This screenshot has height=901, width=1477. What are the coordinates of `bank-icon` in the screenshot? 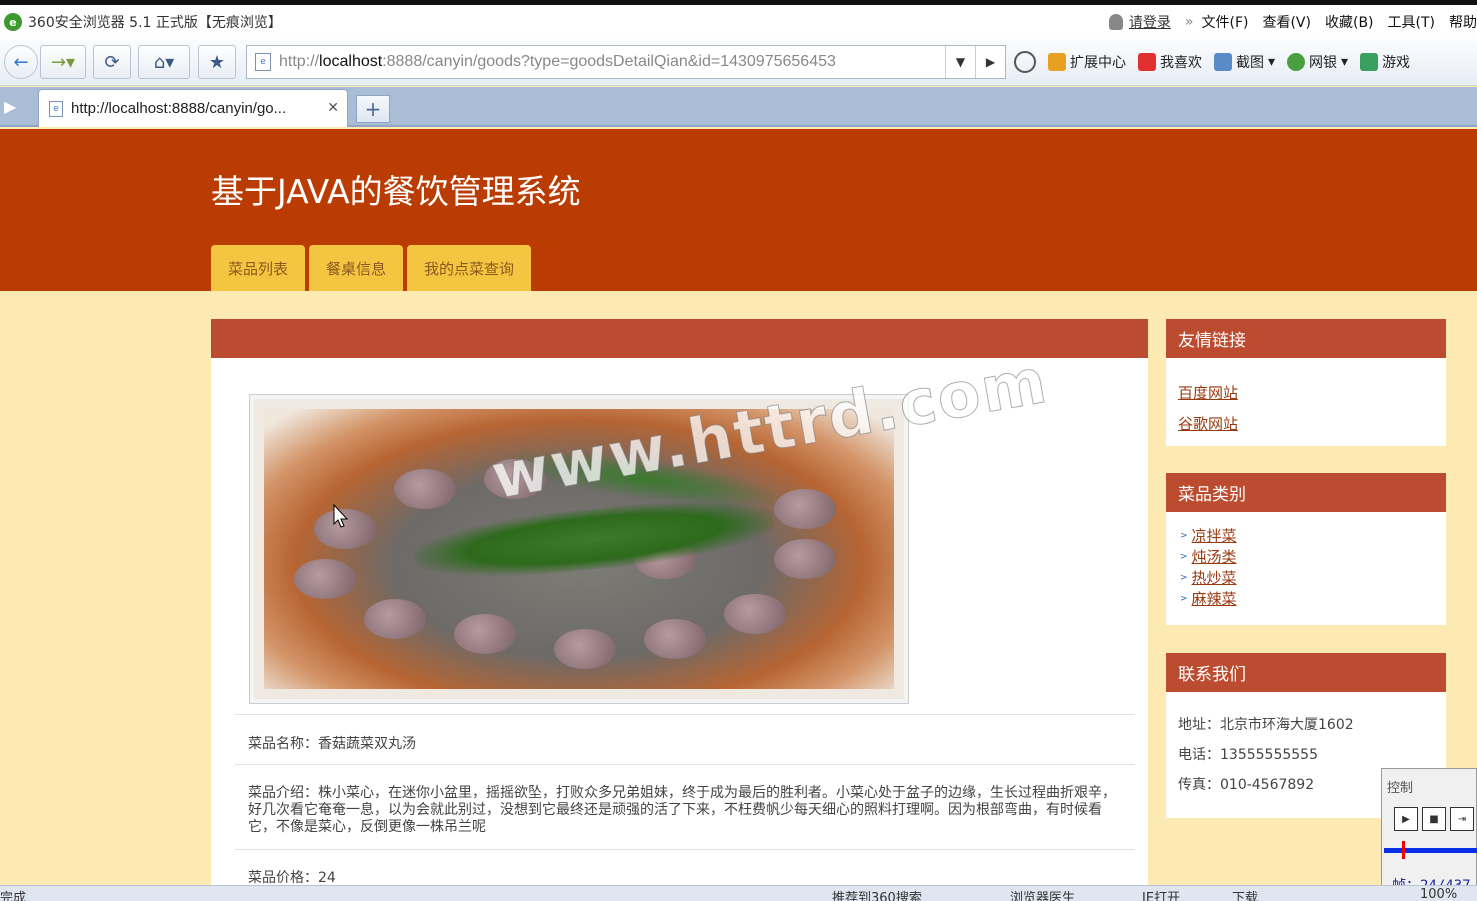 It's located at (1296, 62).